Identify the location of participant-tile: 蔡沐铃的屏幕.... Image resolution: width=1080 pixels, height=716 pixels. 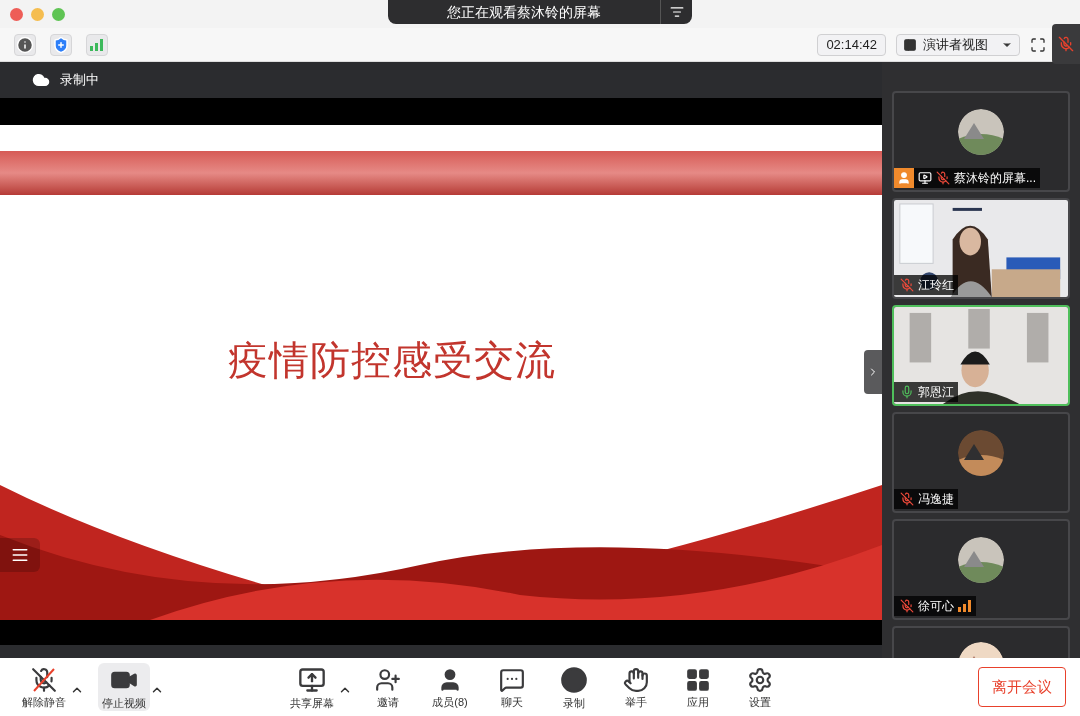
(981, 141).